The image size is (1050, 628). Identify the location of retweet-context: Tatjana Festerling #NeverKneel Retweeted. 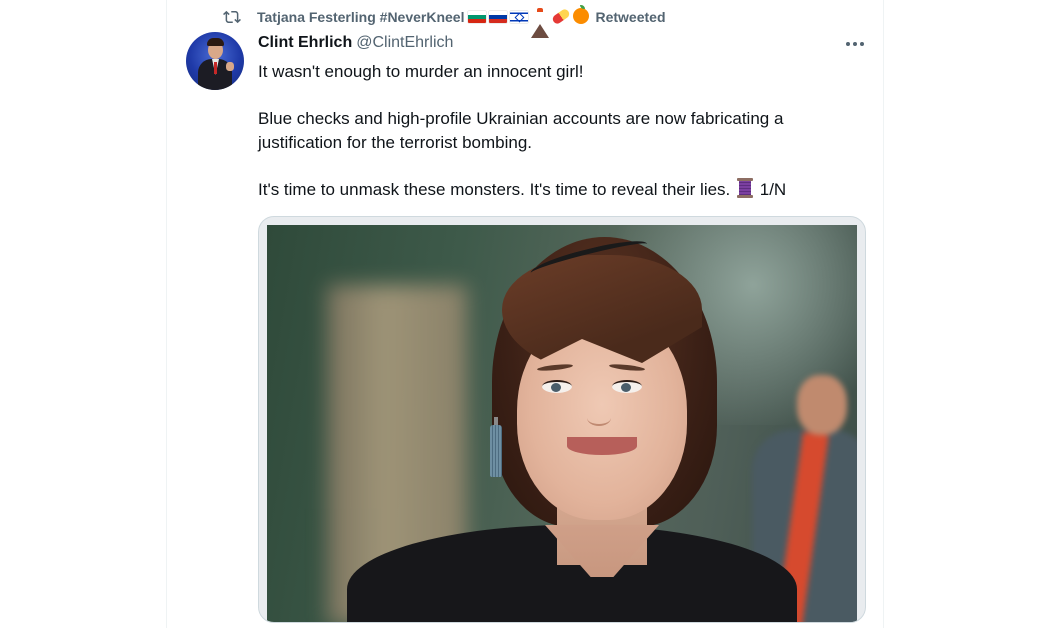
(443, 21).